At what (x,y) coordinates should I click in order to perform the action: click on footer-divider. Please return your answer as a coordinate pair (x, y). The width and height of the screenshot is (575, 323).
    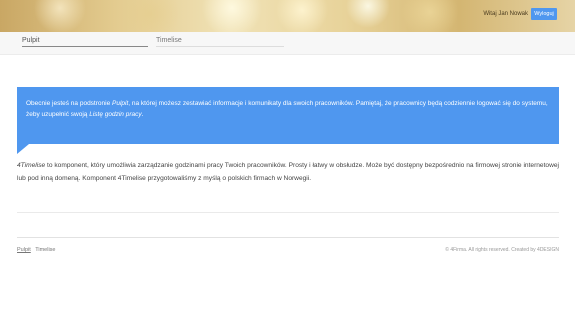
    Looking at the image, I should click on (288, 237).